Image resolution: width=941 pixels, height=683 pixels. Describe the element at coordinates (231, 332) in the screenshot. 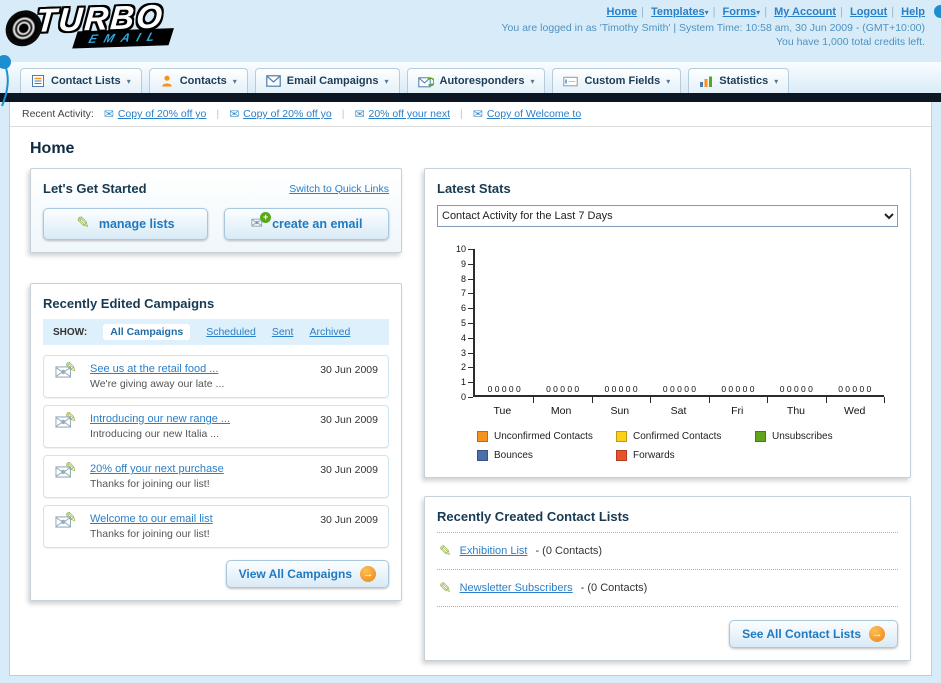

I see `campaigns-tab-scheduled: Scheduled` at that location.